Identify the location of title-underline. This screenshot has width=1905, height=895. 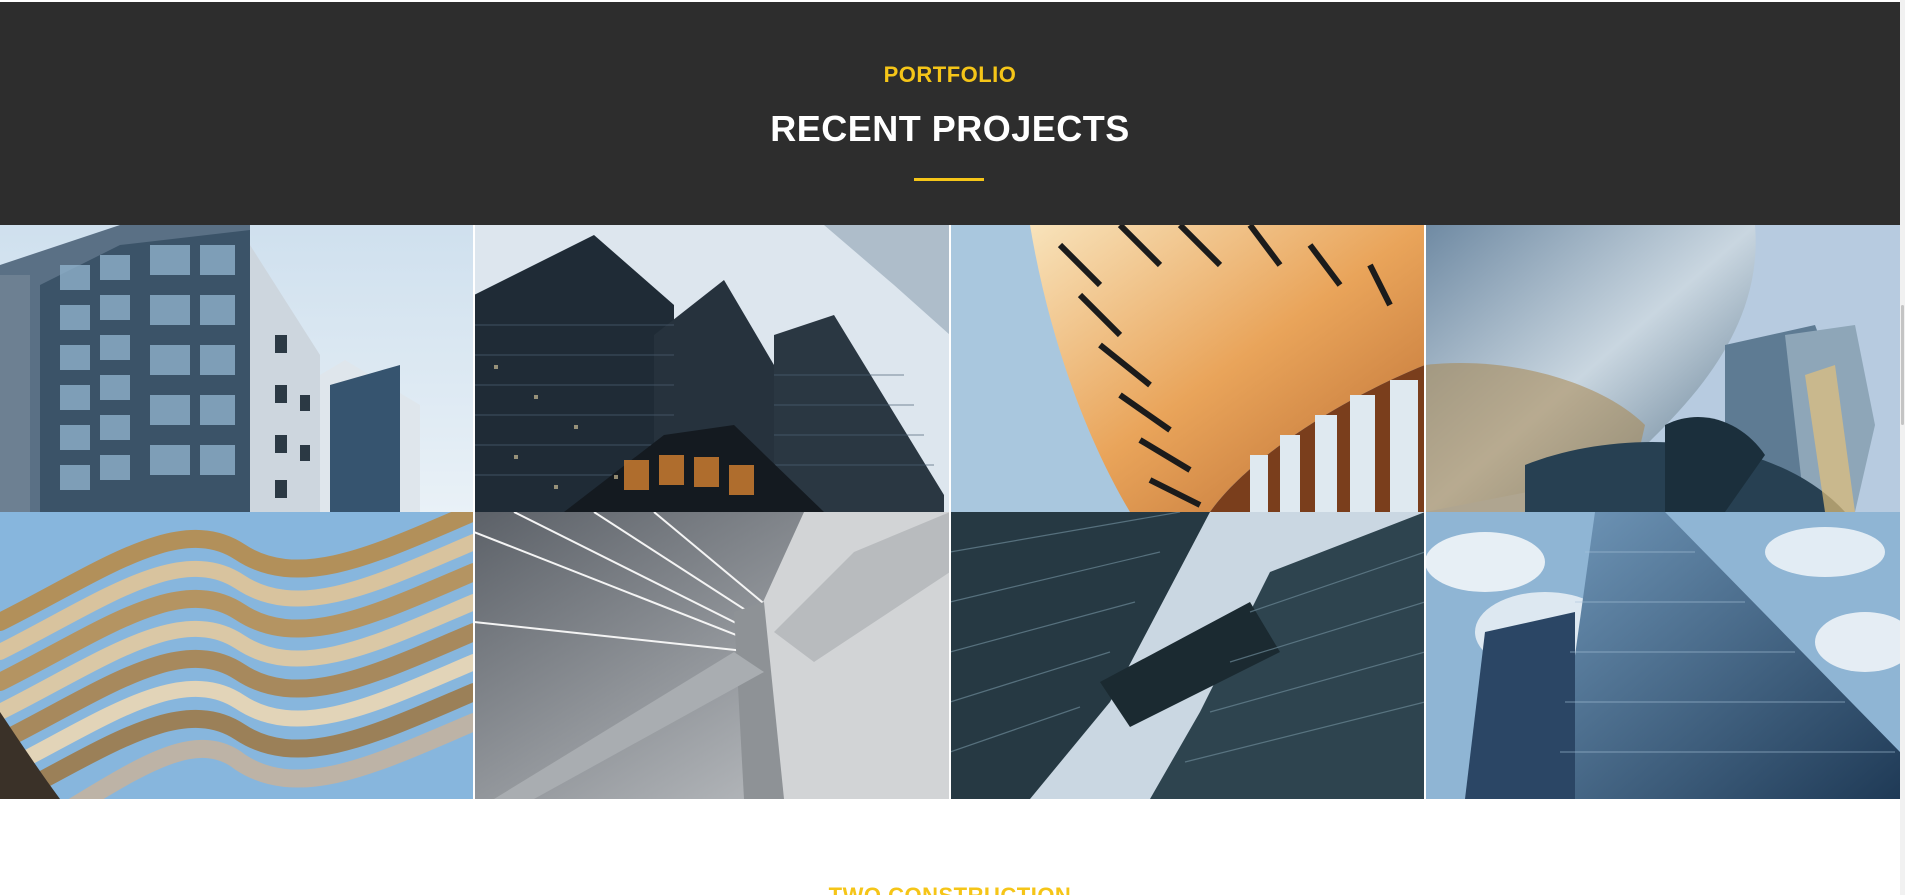
(949, 179).